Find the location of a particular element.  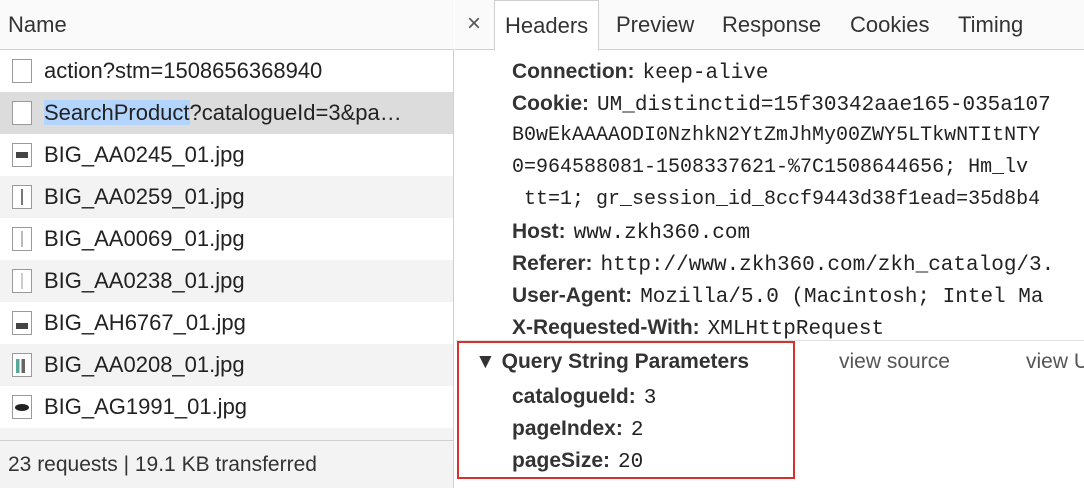

request-row: action?stm=1508656368940 is located at coordinates (226, 71).